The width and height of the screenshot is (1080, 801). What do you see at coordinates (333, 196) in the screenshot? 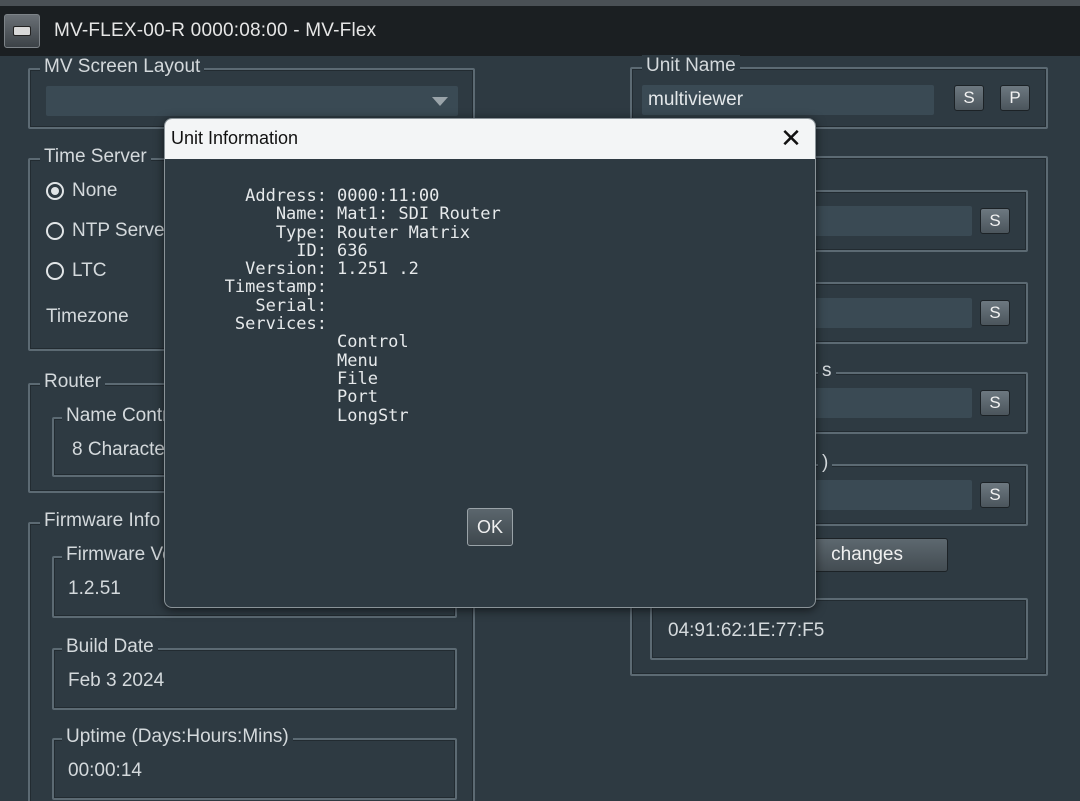
I see `info-row: Address: 0000:11:00` at bounding box center [333, 196].